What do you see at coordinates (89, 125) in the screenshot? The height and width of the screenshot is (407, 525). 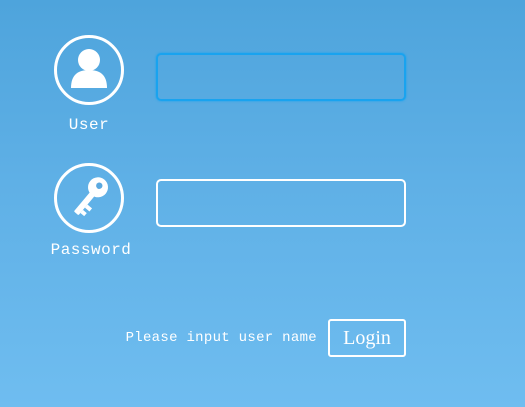 I see `user-label: User` at bounding box center [89, 125].